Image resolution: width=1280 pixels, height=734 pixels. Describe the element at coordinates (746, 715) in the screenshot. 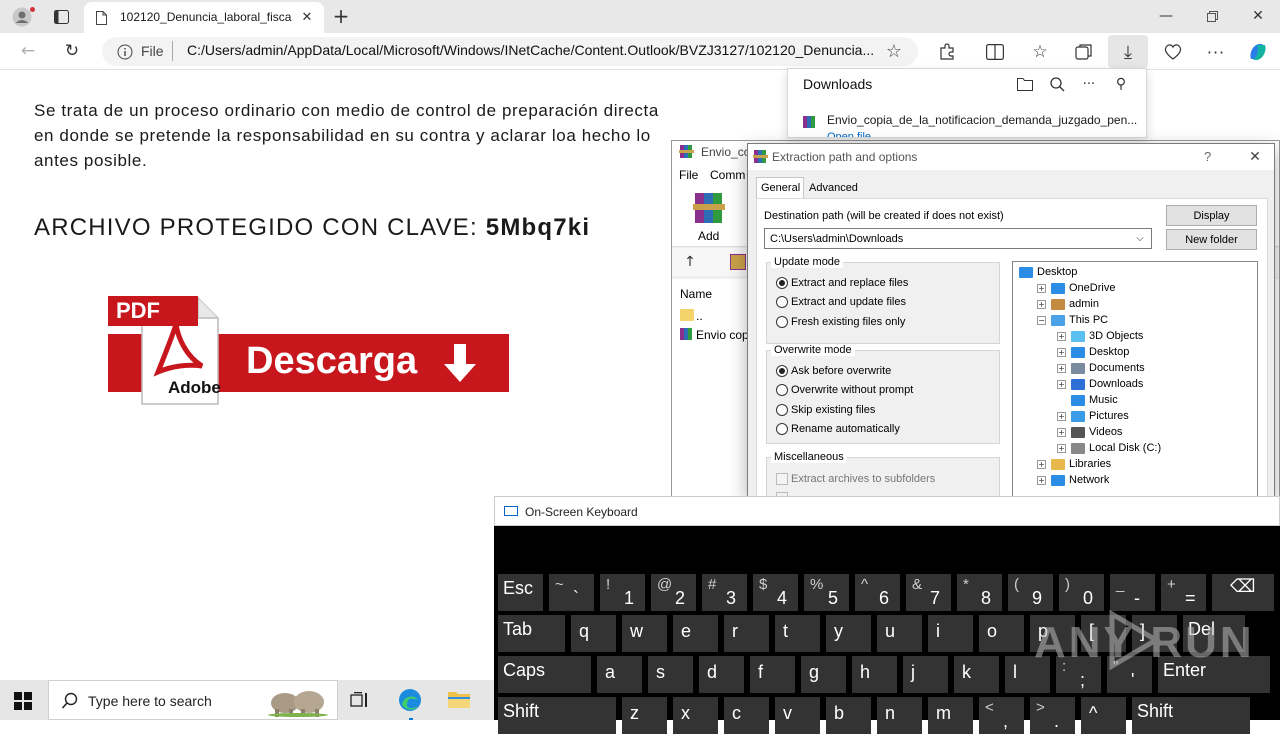

I see `key-char-99: c` at that location.